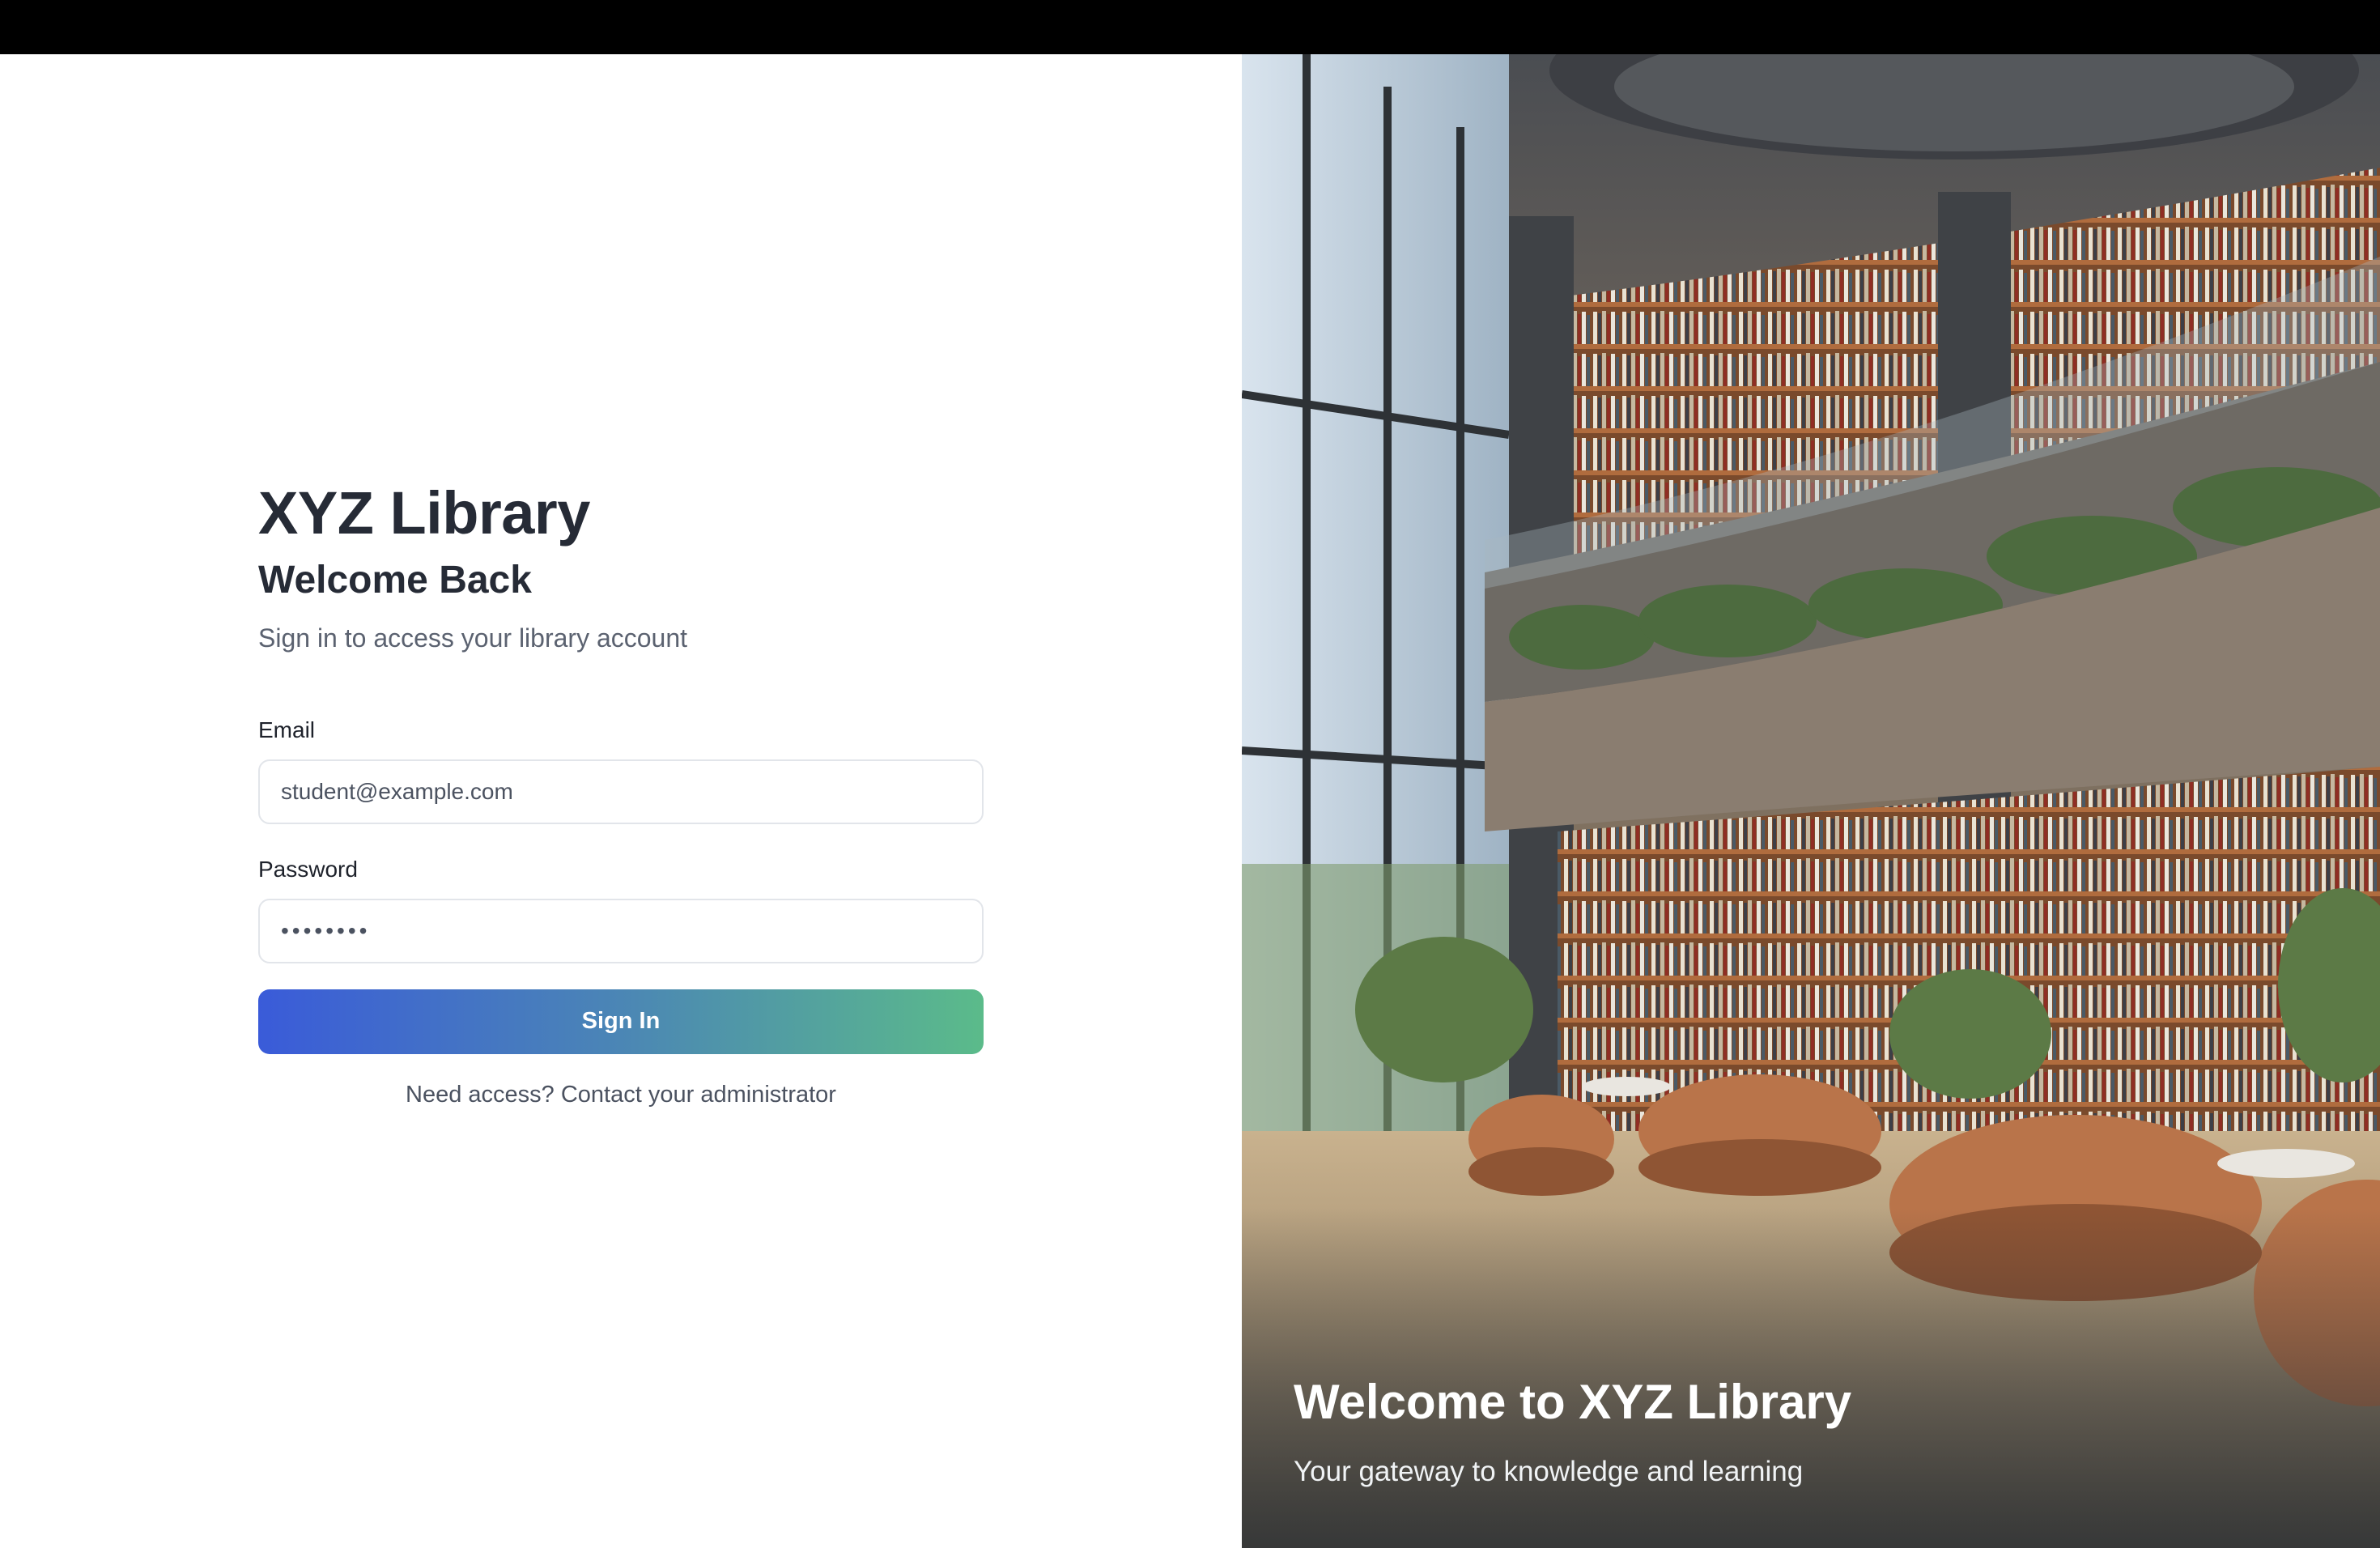 Image resolution: width=2380 pixels, height=1548 pixels. What do you see at coordinates (1190, 27) in the screenshot?
I see `window-top-bar` at bounding box center [1190, 27].